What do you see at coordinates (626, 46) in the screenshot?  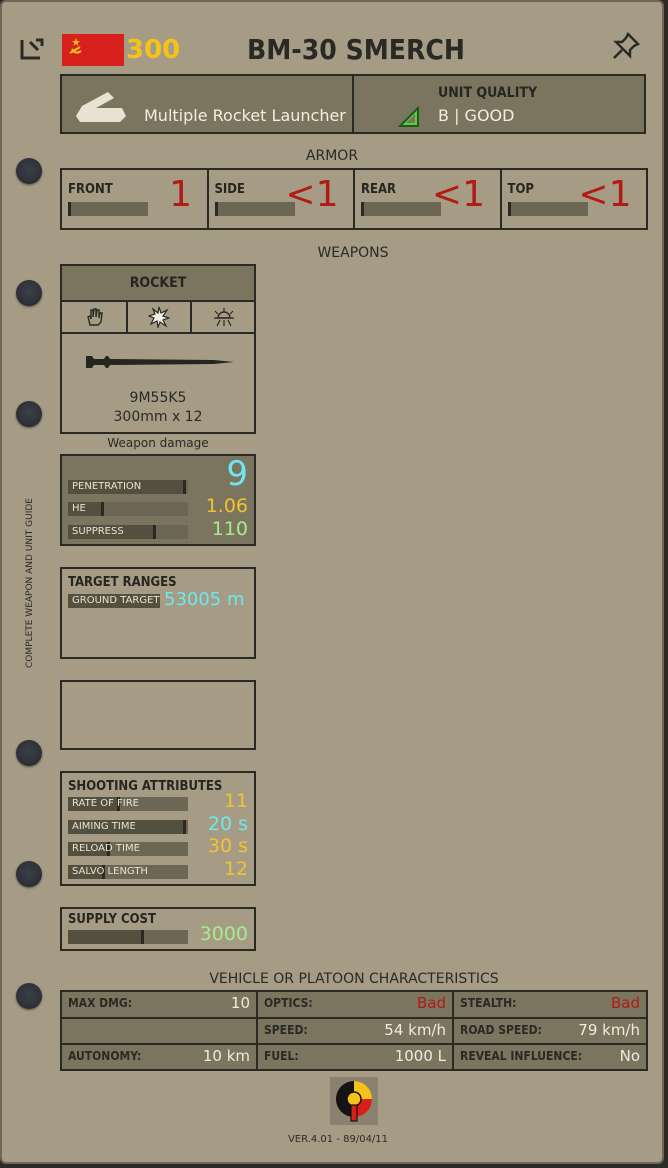 I see `pin-icon` at bounding box center [626, 46].